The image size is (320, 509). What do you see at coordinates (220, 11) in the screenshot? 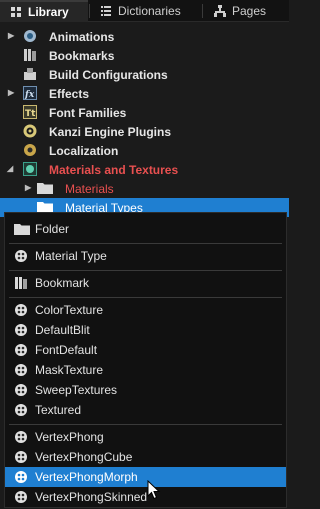
I see `pages-icon` at bounding box center [220, 11].